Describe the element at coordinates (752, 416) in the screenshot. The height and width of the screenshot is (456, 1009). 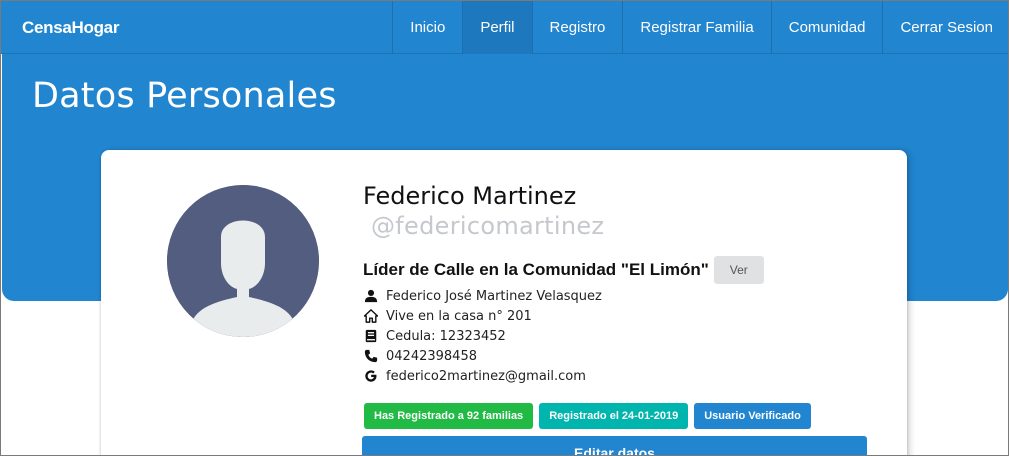
I see `verified-user-badge: Usuario Verificado` at that location.